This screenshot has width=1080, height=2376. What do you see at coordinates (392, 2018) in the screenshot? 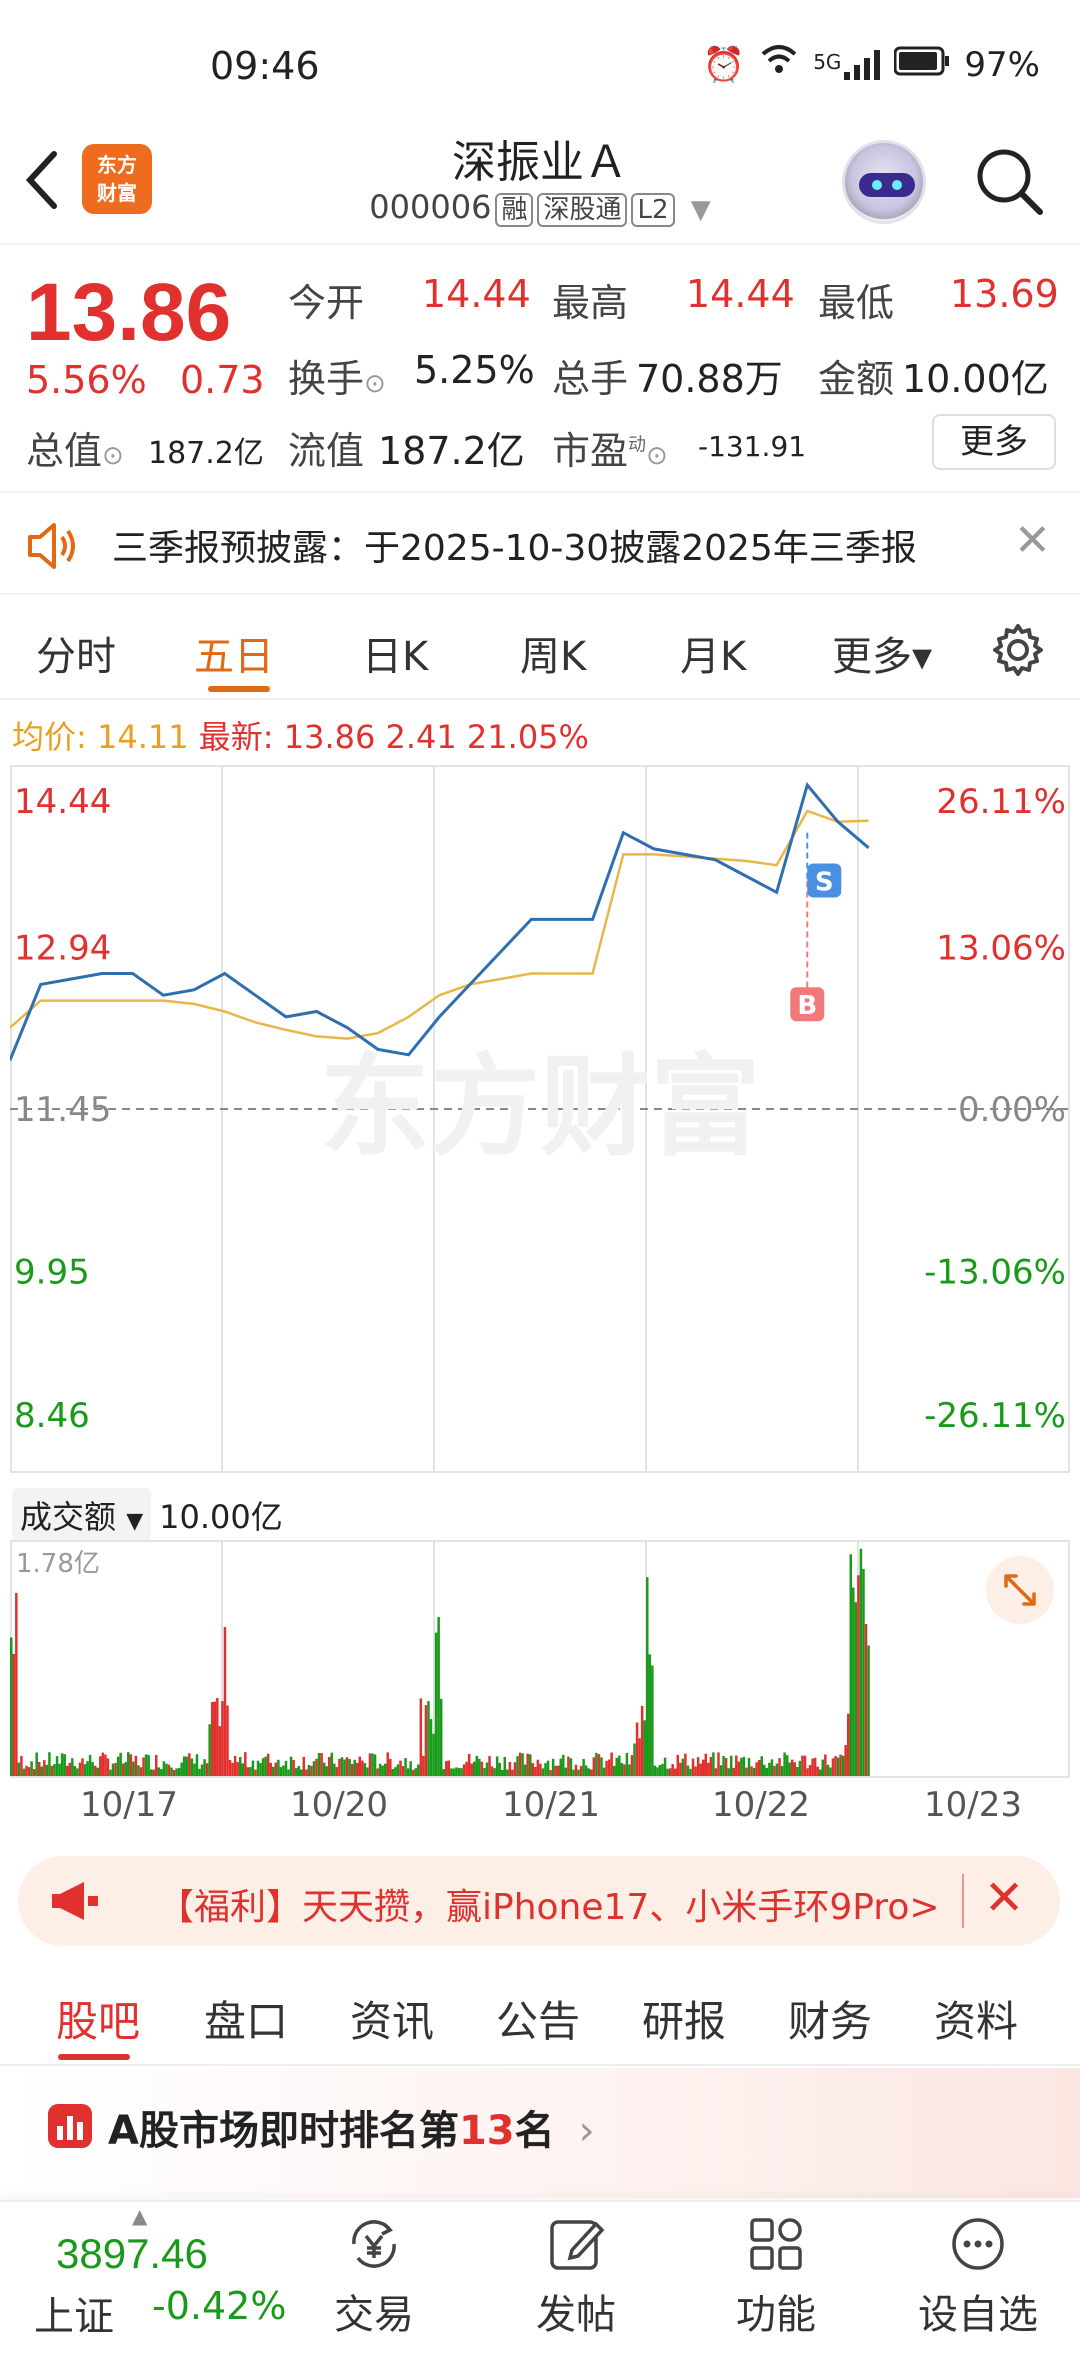
I see `tab-news: 资讯` at bounding box center [392, 2018].